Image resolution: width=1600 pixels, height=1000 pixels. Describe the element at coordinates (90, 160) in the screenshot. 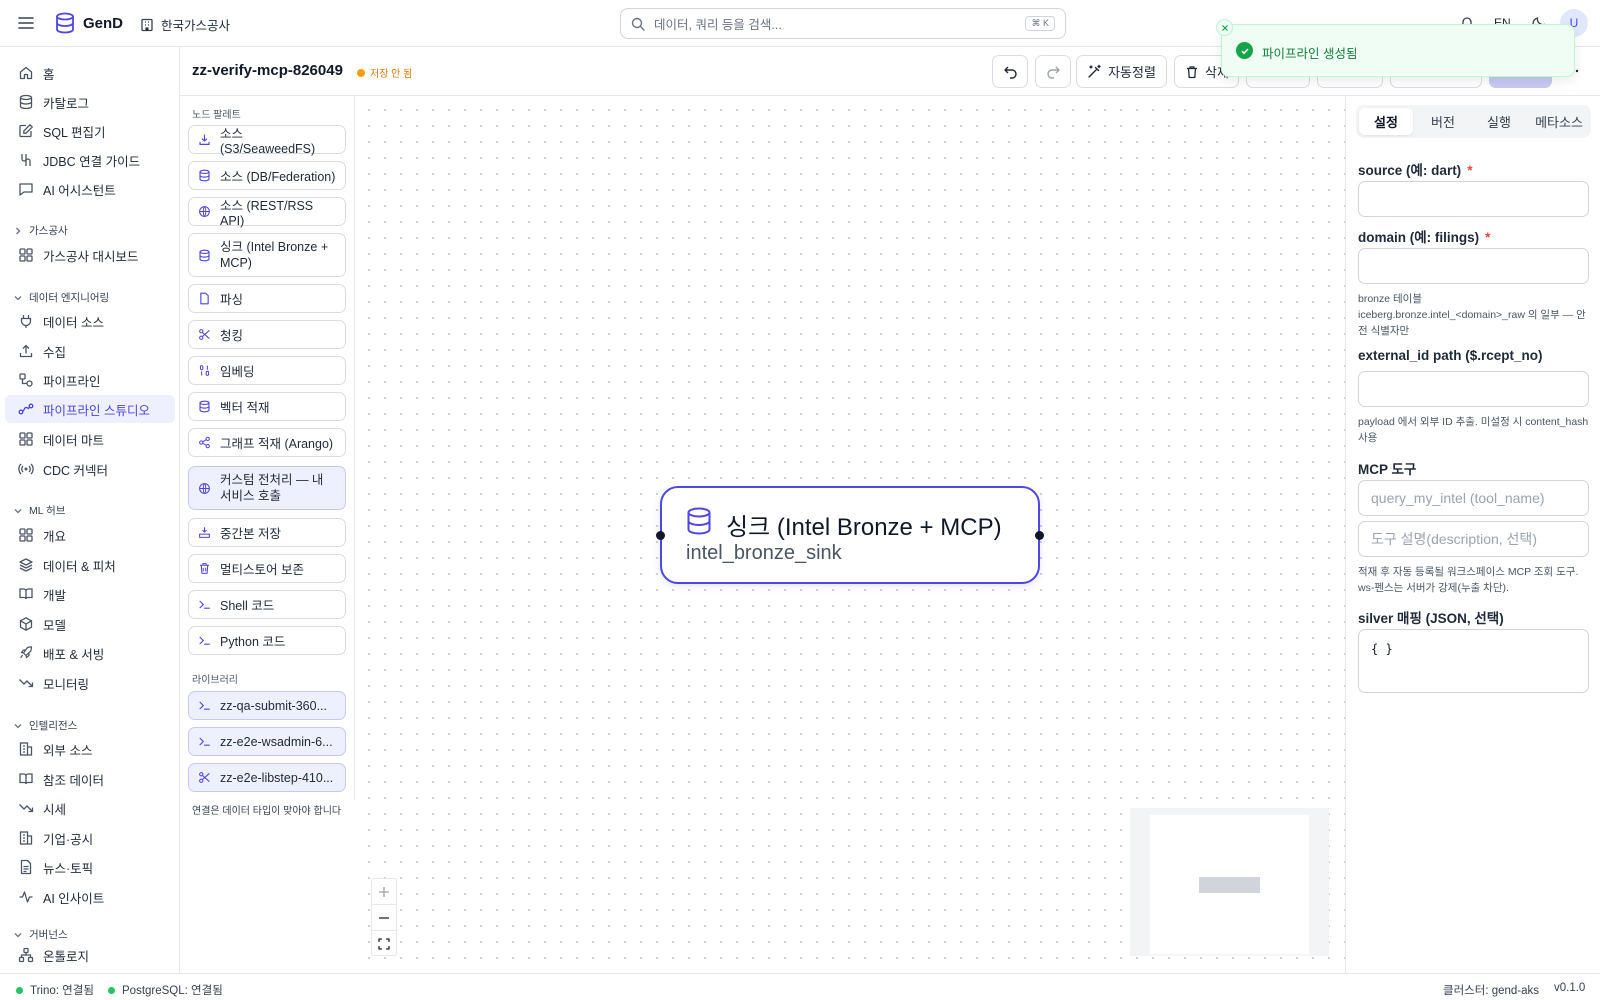

I see `sidebar-item-jdbc-guide: JDBC 연결 가이드` at that location.